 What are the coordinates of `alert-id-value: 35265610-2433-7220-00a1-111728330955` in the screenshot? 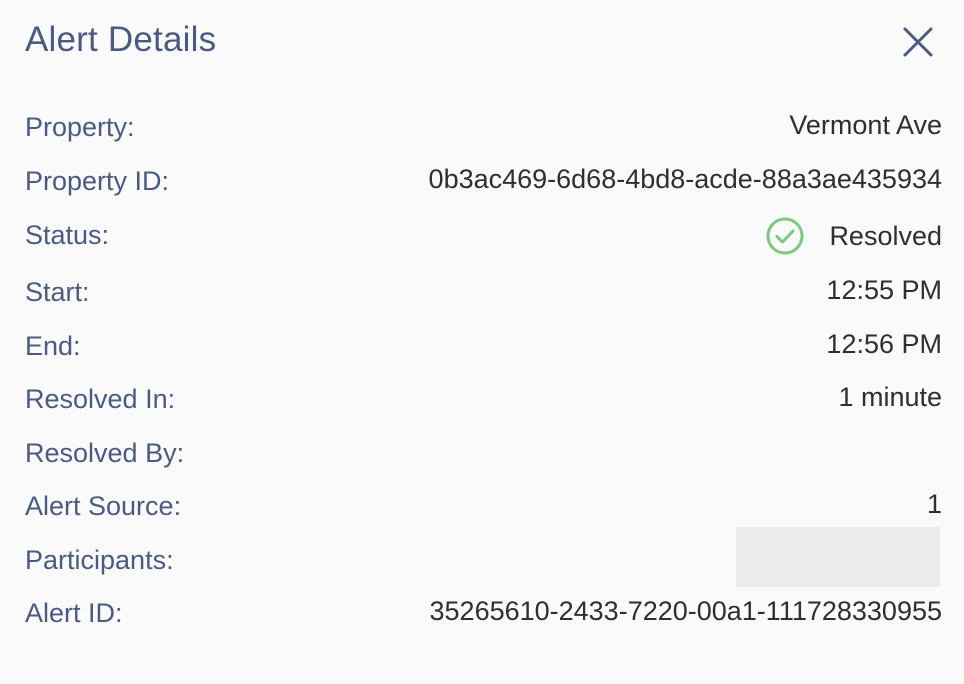 It's located at (685, 611).